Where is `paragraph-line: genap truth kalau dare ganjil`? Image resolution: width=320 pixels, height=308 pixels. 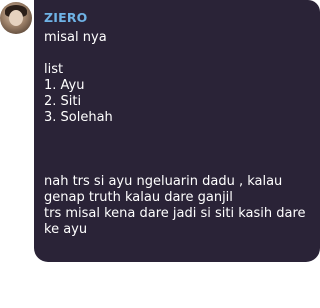 paragraph-line: genap truth kalau dare ganjil is located at coordinates (138, 197).